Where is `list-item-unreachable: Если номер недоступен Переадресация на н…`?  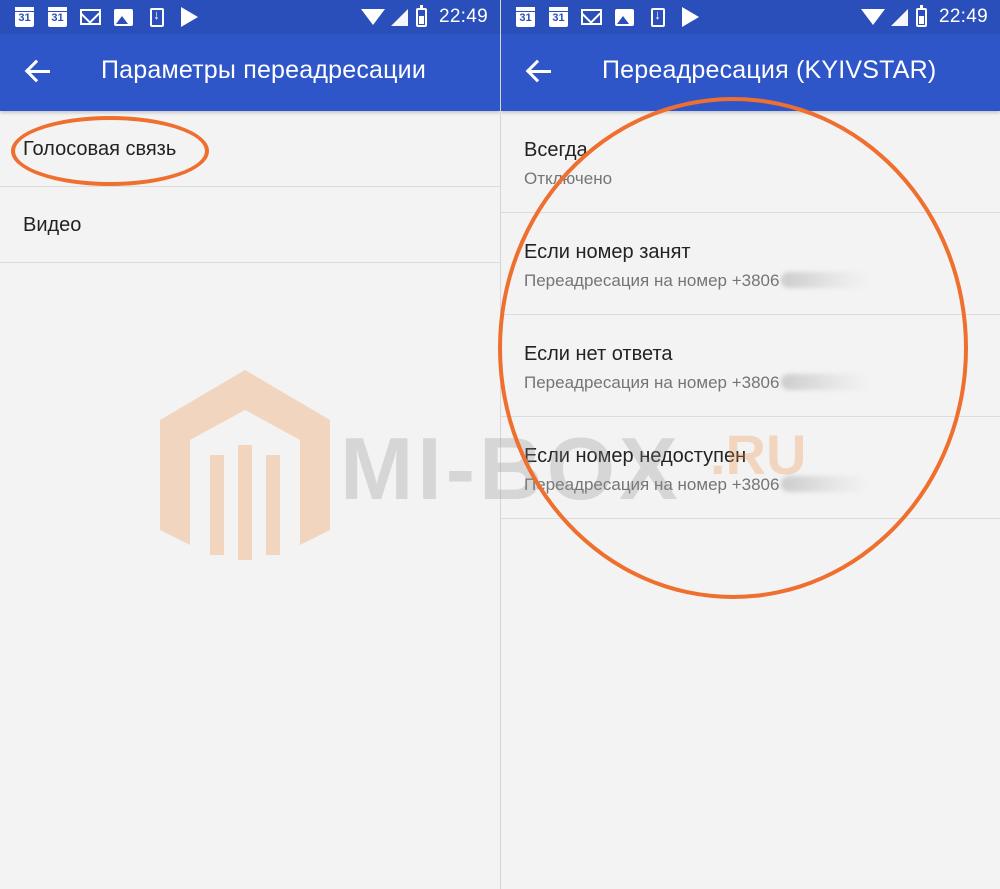 list-item-unreachable: Если номер недоступен Переадресация на н… is located at coordinates (750, 468).